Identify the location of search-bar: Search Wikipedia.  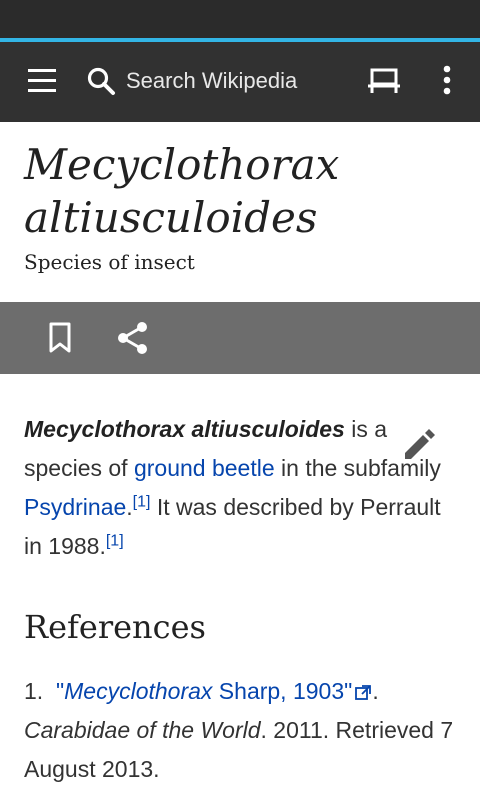
(211, 82).